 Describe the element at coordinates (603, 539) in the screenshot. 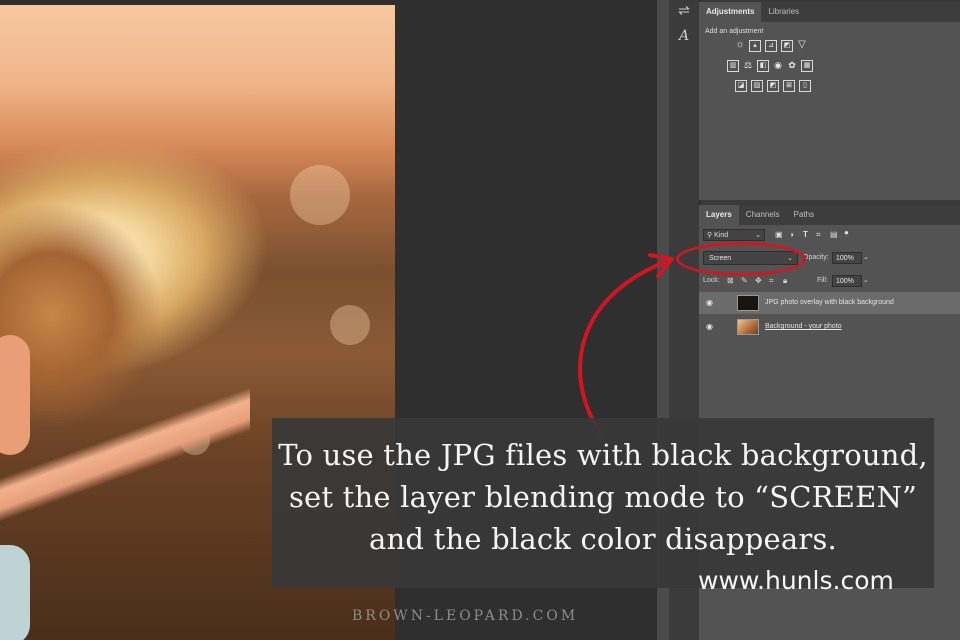

I see `caption-line-3: and the black color disappears.` at that location.